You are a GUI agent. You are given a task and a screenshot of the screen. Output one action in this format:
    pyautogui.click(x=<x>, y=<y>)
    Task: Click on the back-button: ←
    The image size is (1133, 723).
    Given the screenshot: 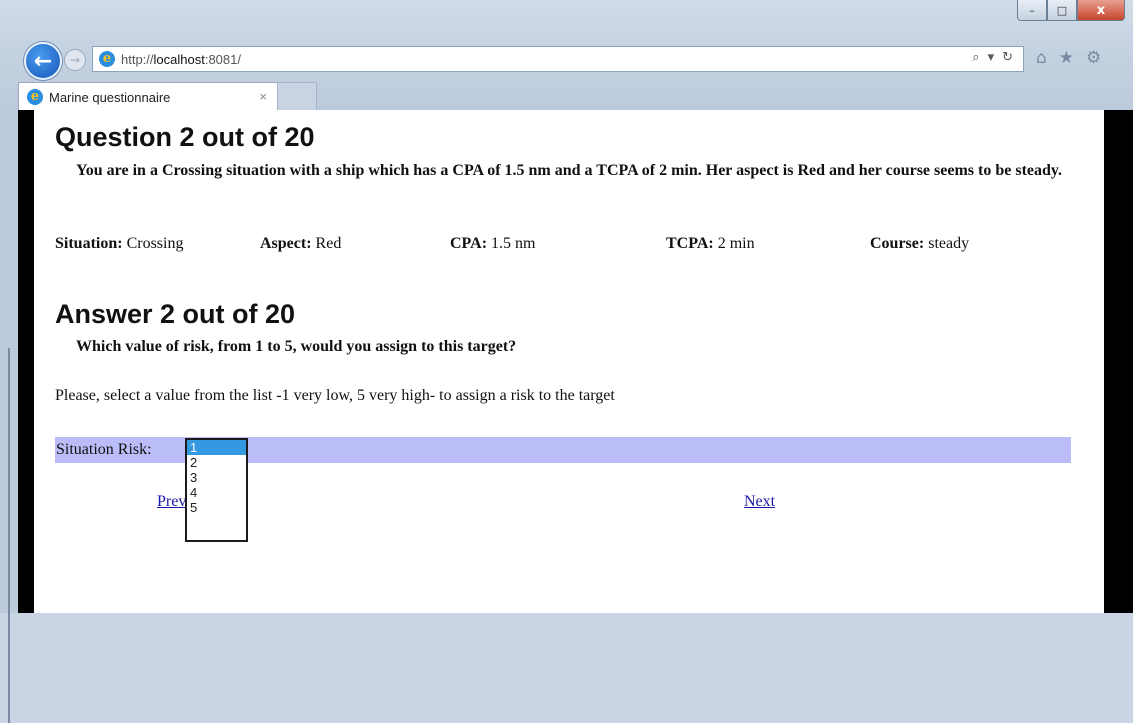 What is the action you would take?
    pyautogui.click(x=43, y=61)
    